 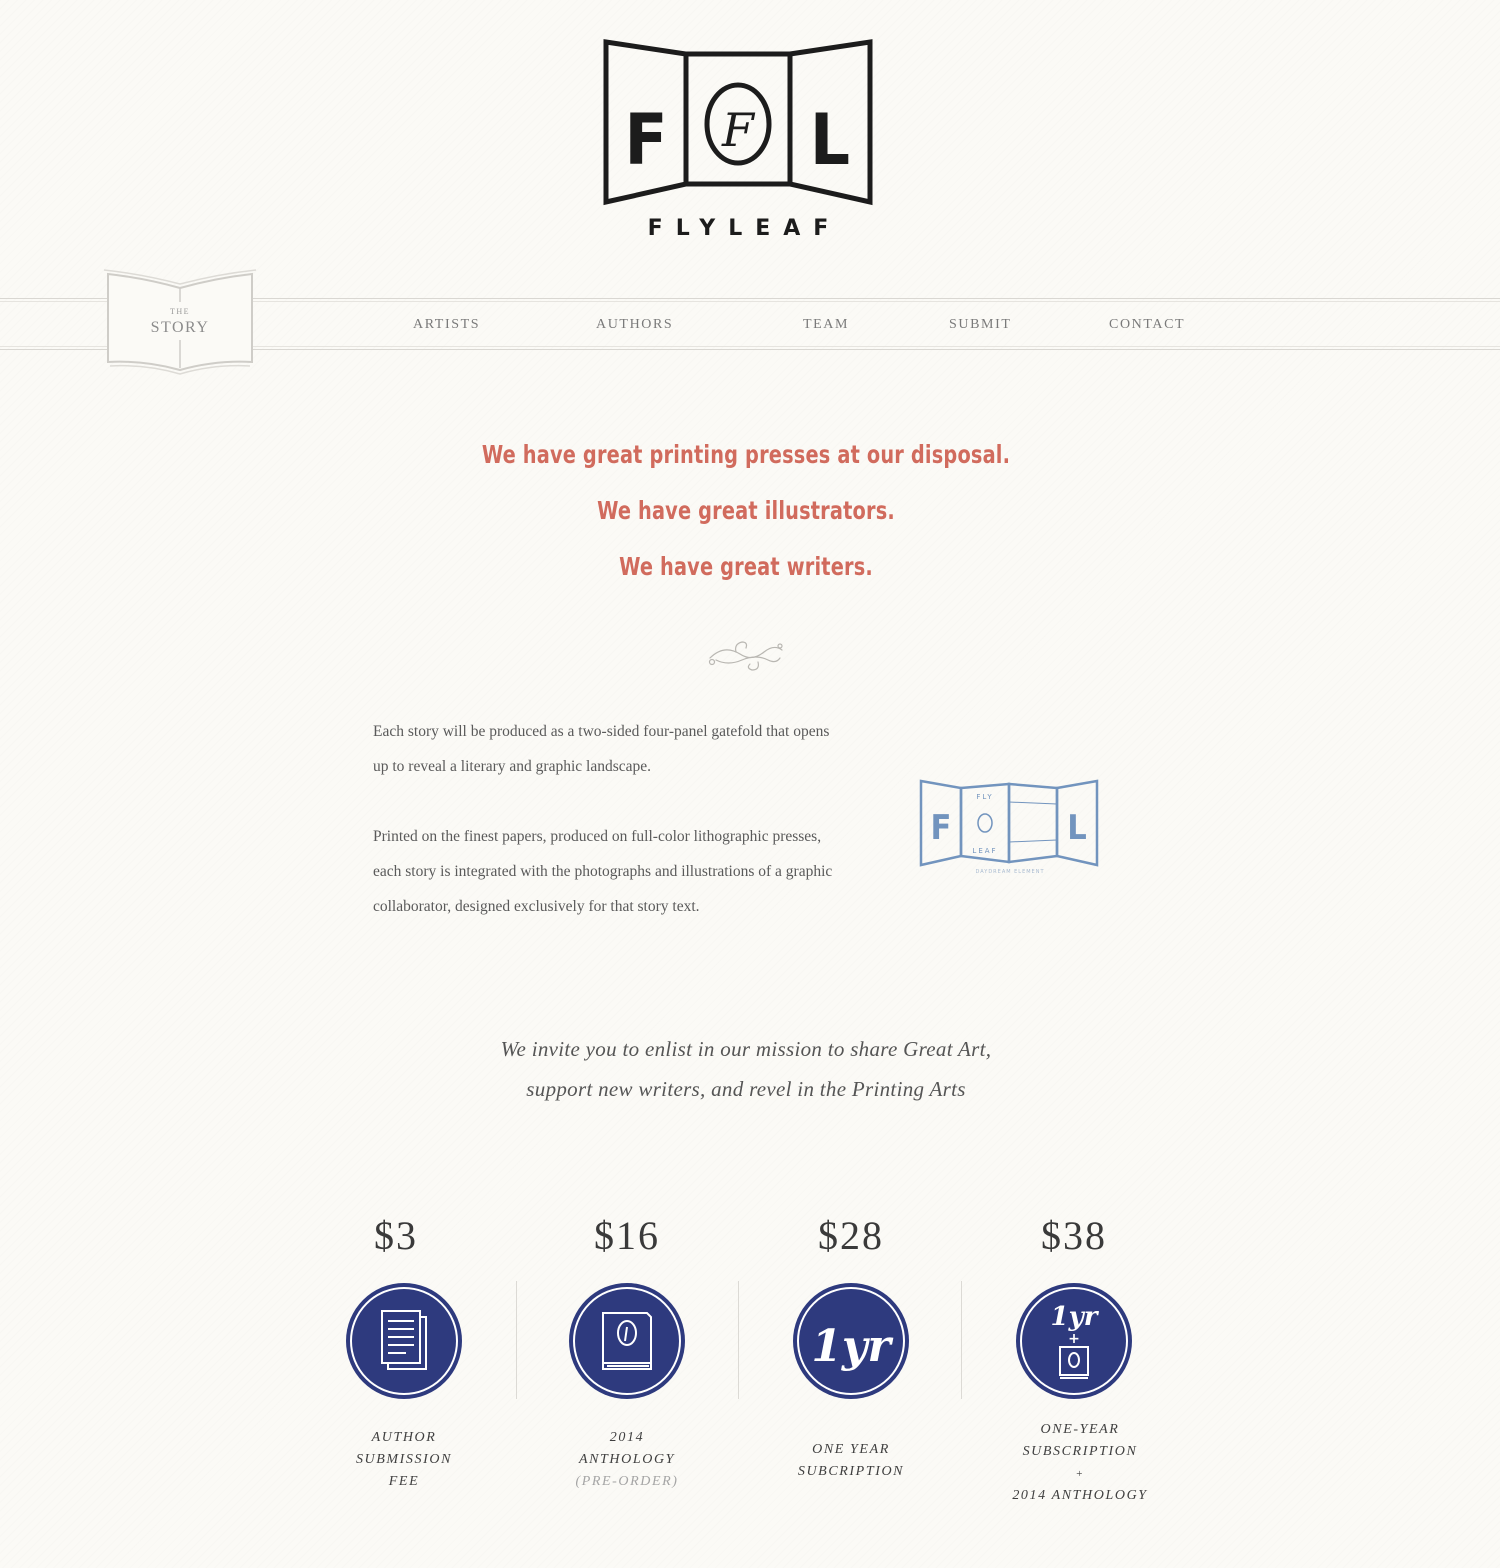 What do you see at coordinates (627, 1459) in the screenshot?
I see `anthology-label: 2014 ANTHOLOGY (PRE-ORDER)` at bounding box center [627, 1459].